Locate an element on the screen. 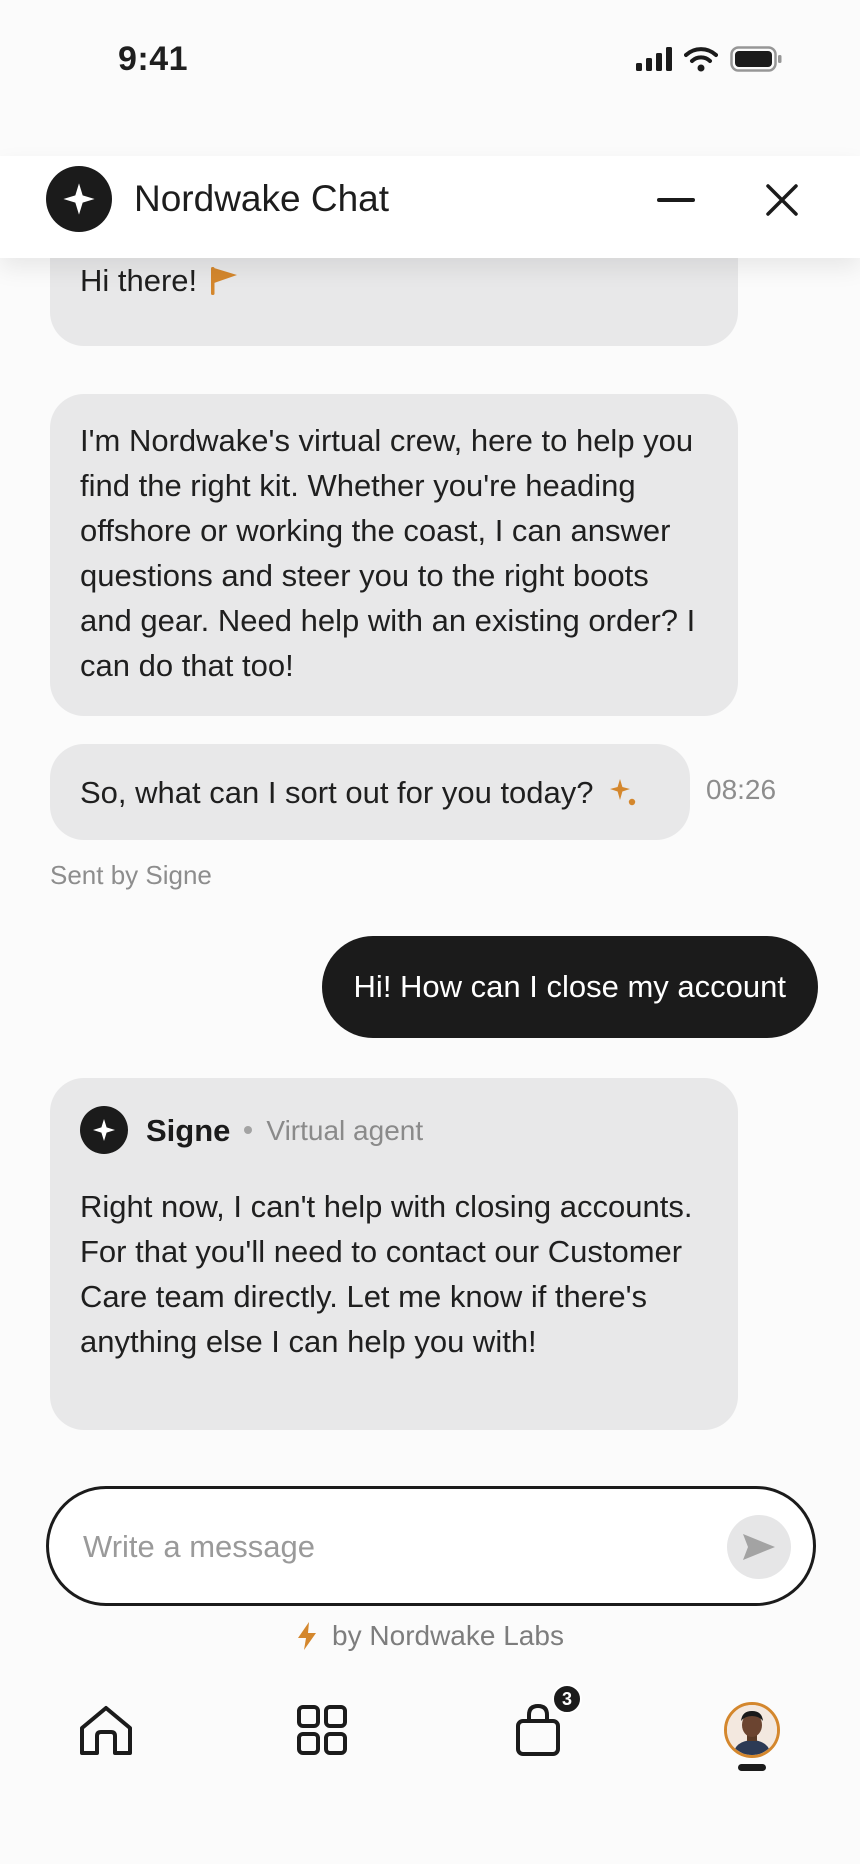 The height and width of the screenshot is (1864, 860). sender-caption: Sent by Signe is located at coordinates (131, 875).